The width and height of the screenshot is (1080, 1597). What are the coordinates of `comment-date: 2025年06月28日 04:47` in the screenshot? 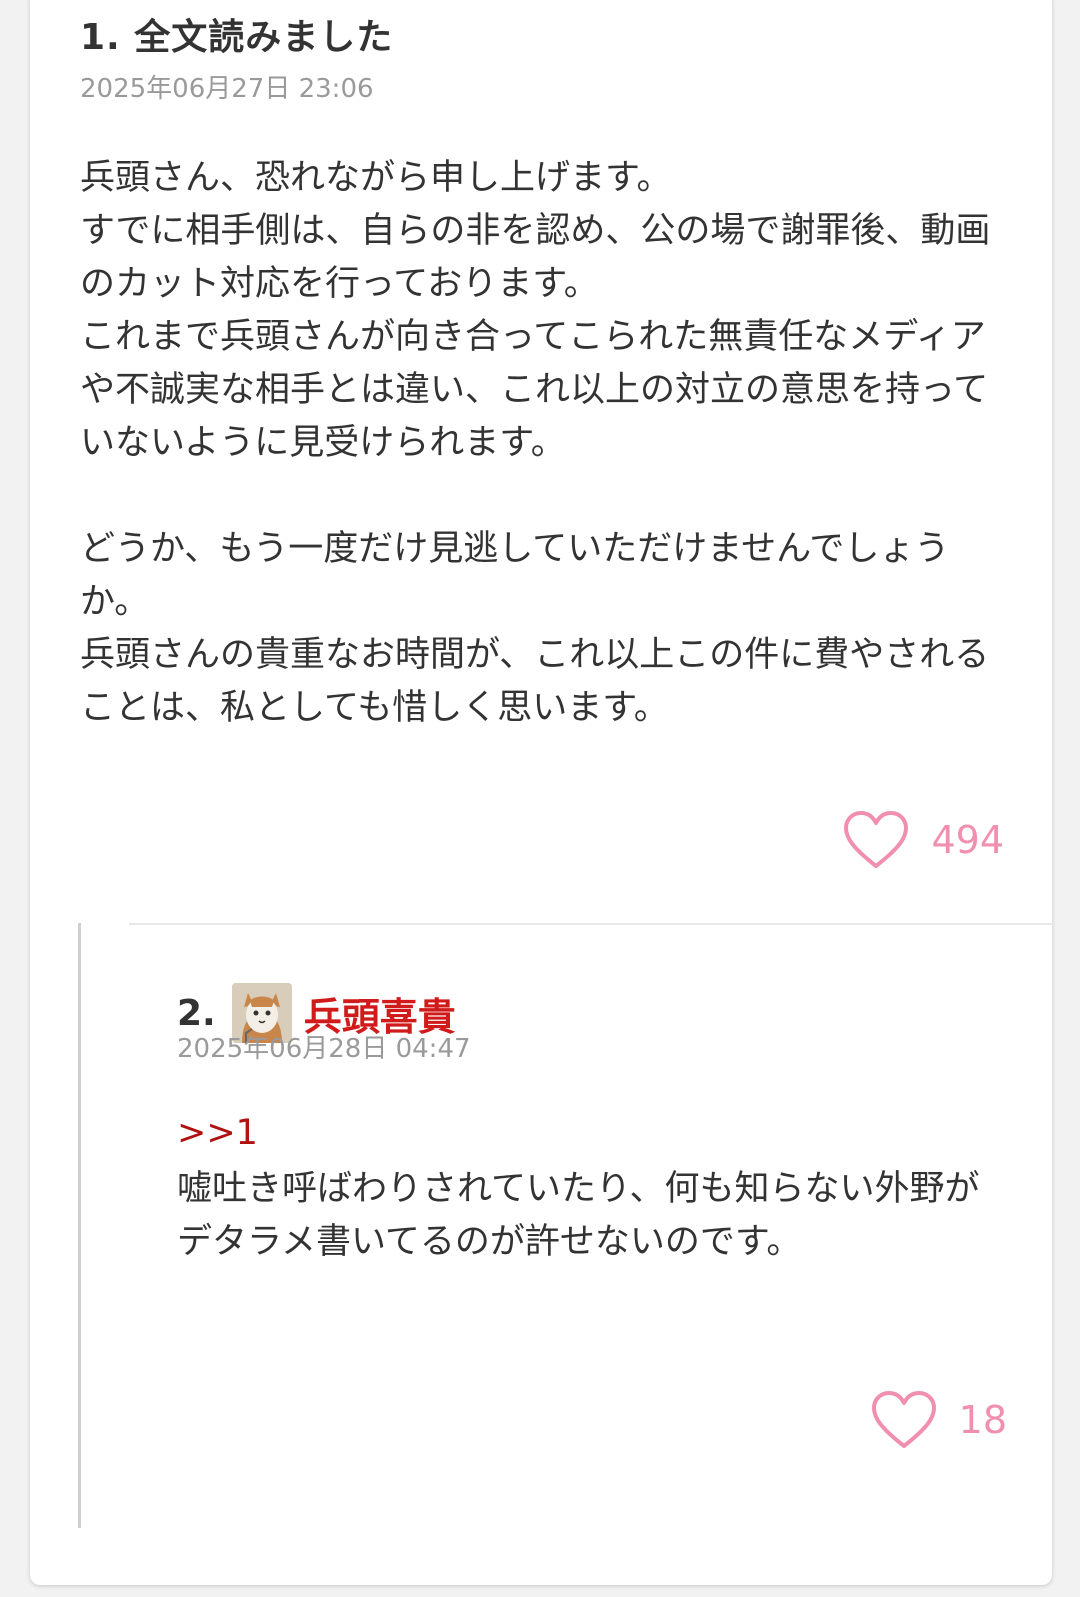 It's located at (324, 1049).